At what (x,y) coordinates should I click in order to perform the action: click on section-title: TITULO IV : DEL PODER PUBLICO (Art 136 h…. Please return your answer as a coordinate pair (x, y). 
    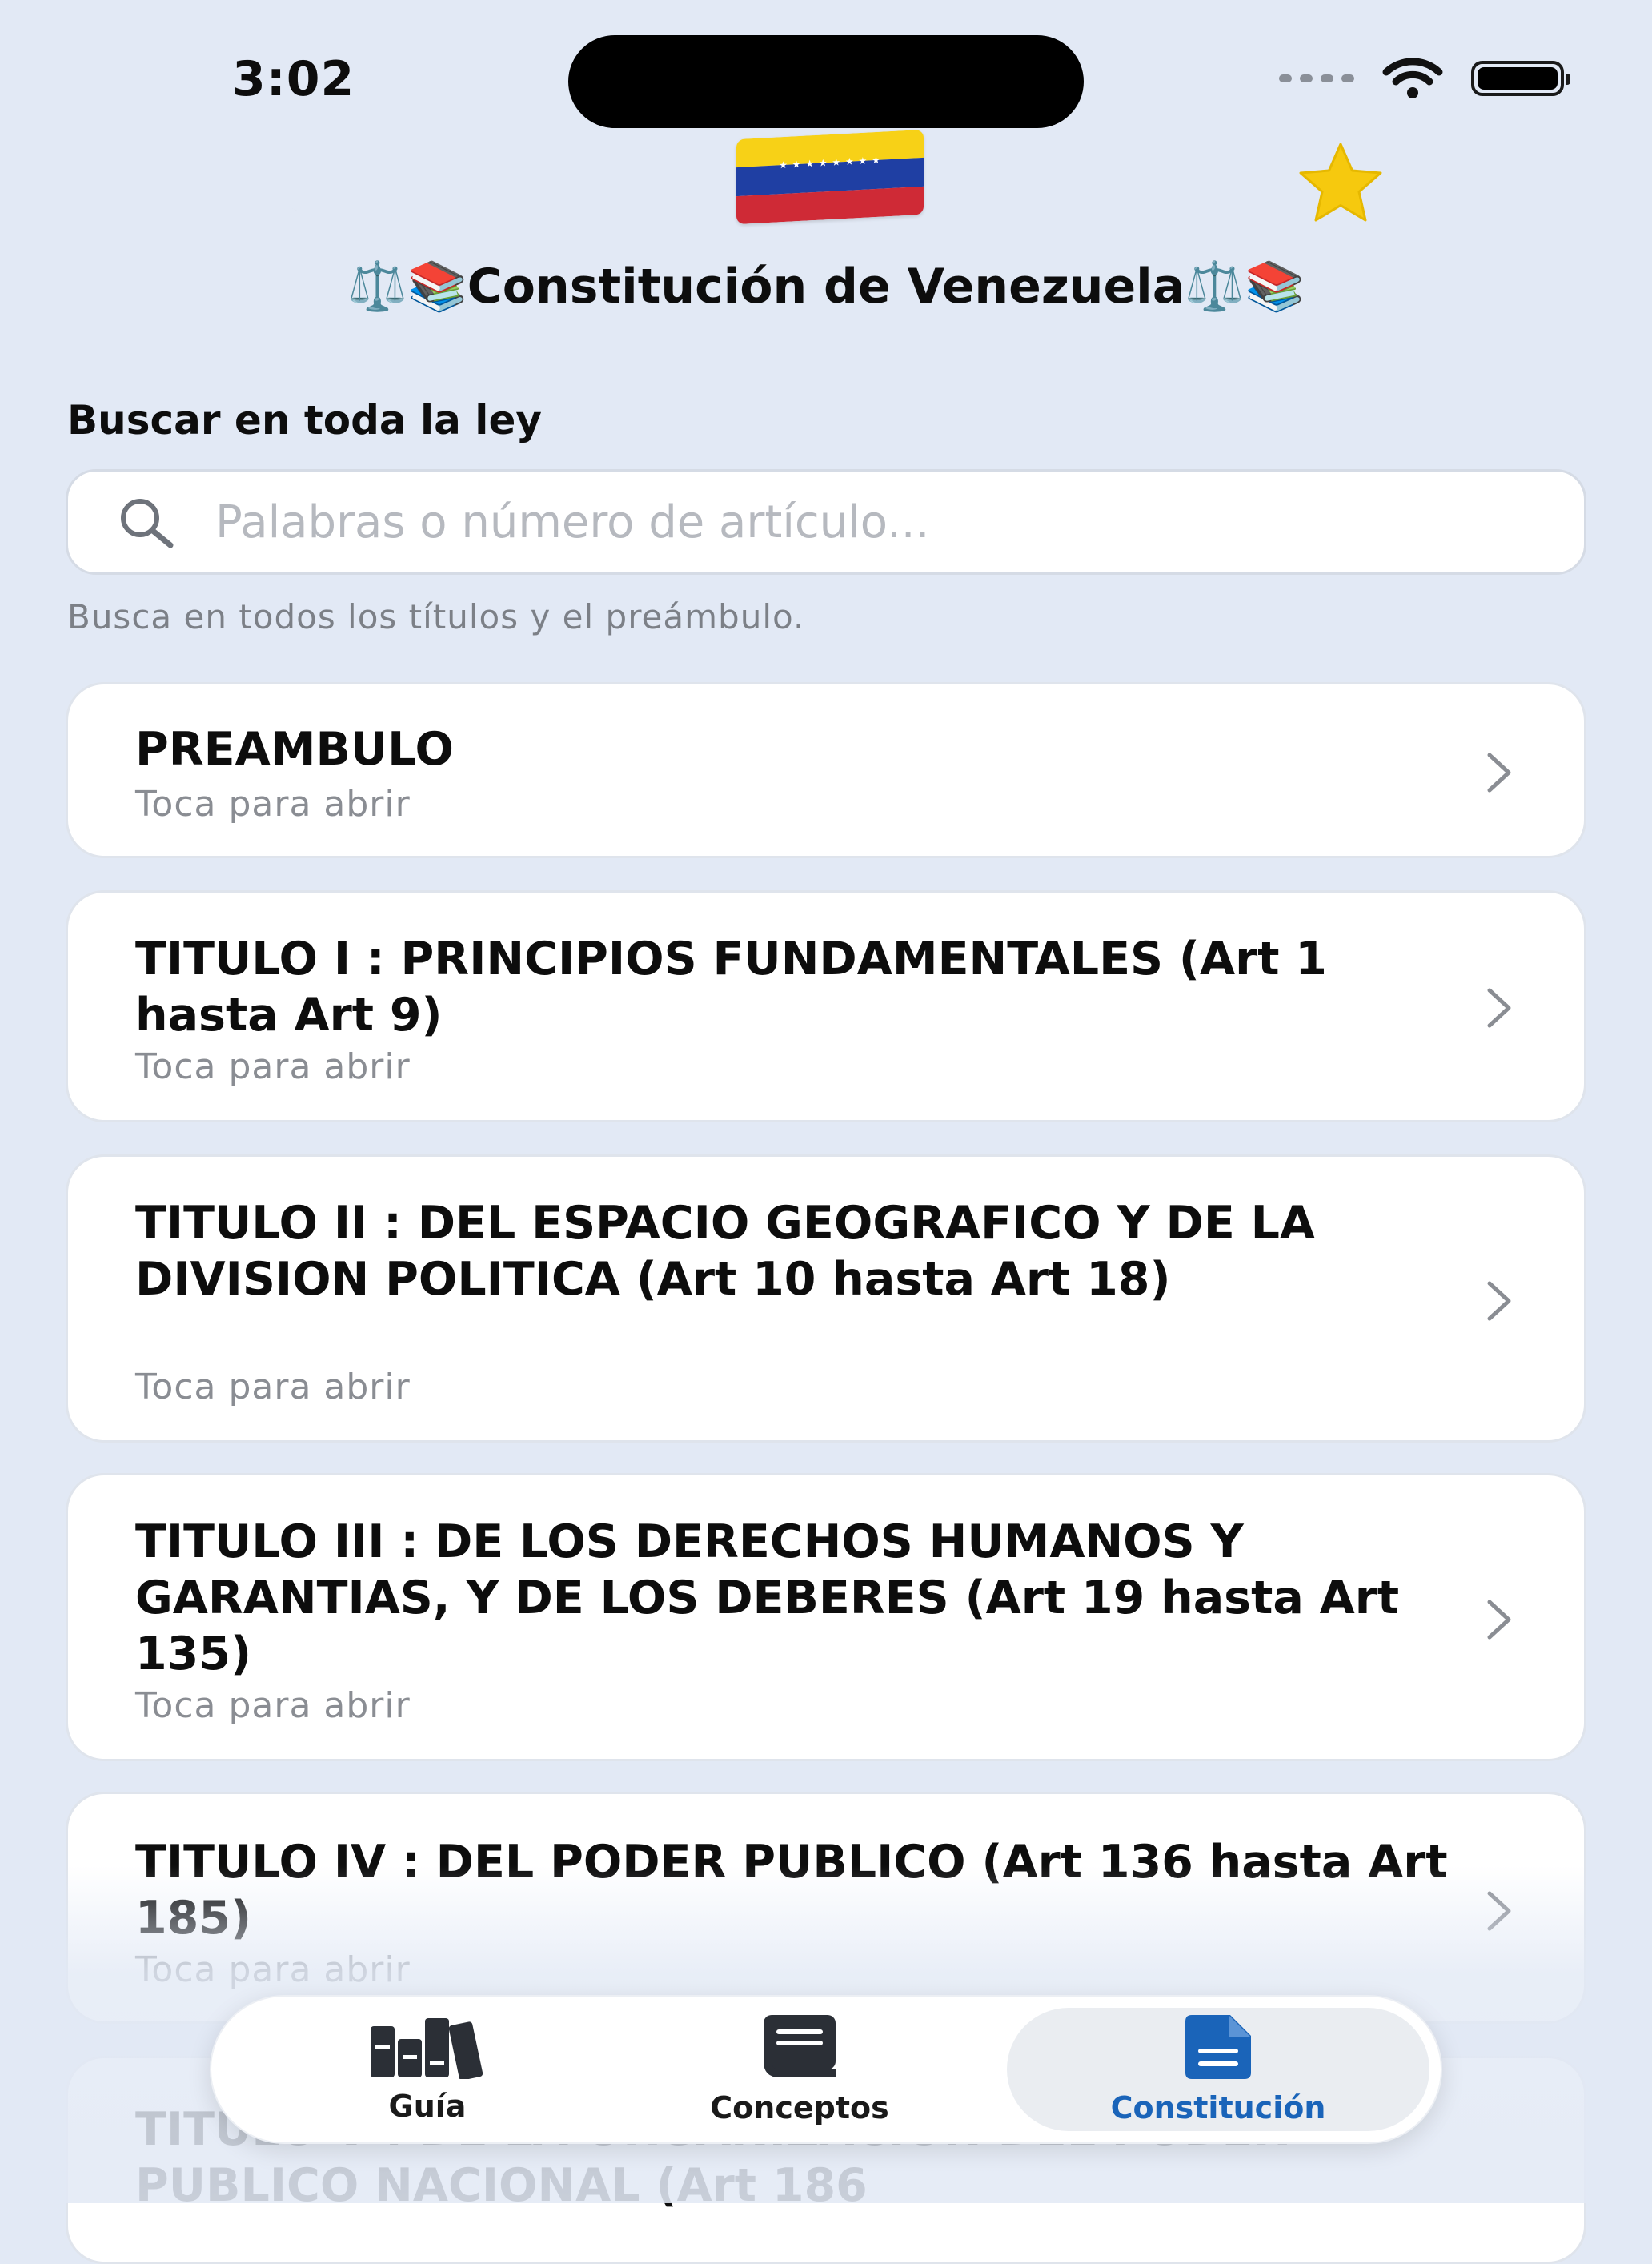
    Looking at the image, I should click on (791, 1890).